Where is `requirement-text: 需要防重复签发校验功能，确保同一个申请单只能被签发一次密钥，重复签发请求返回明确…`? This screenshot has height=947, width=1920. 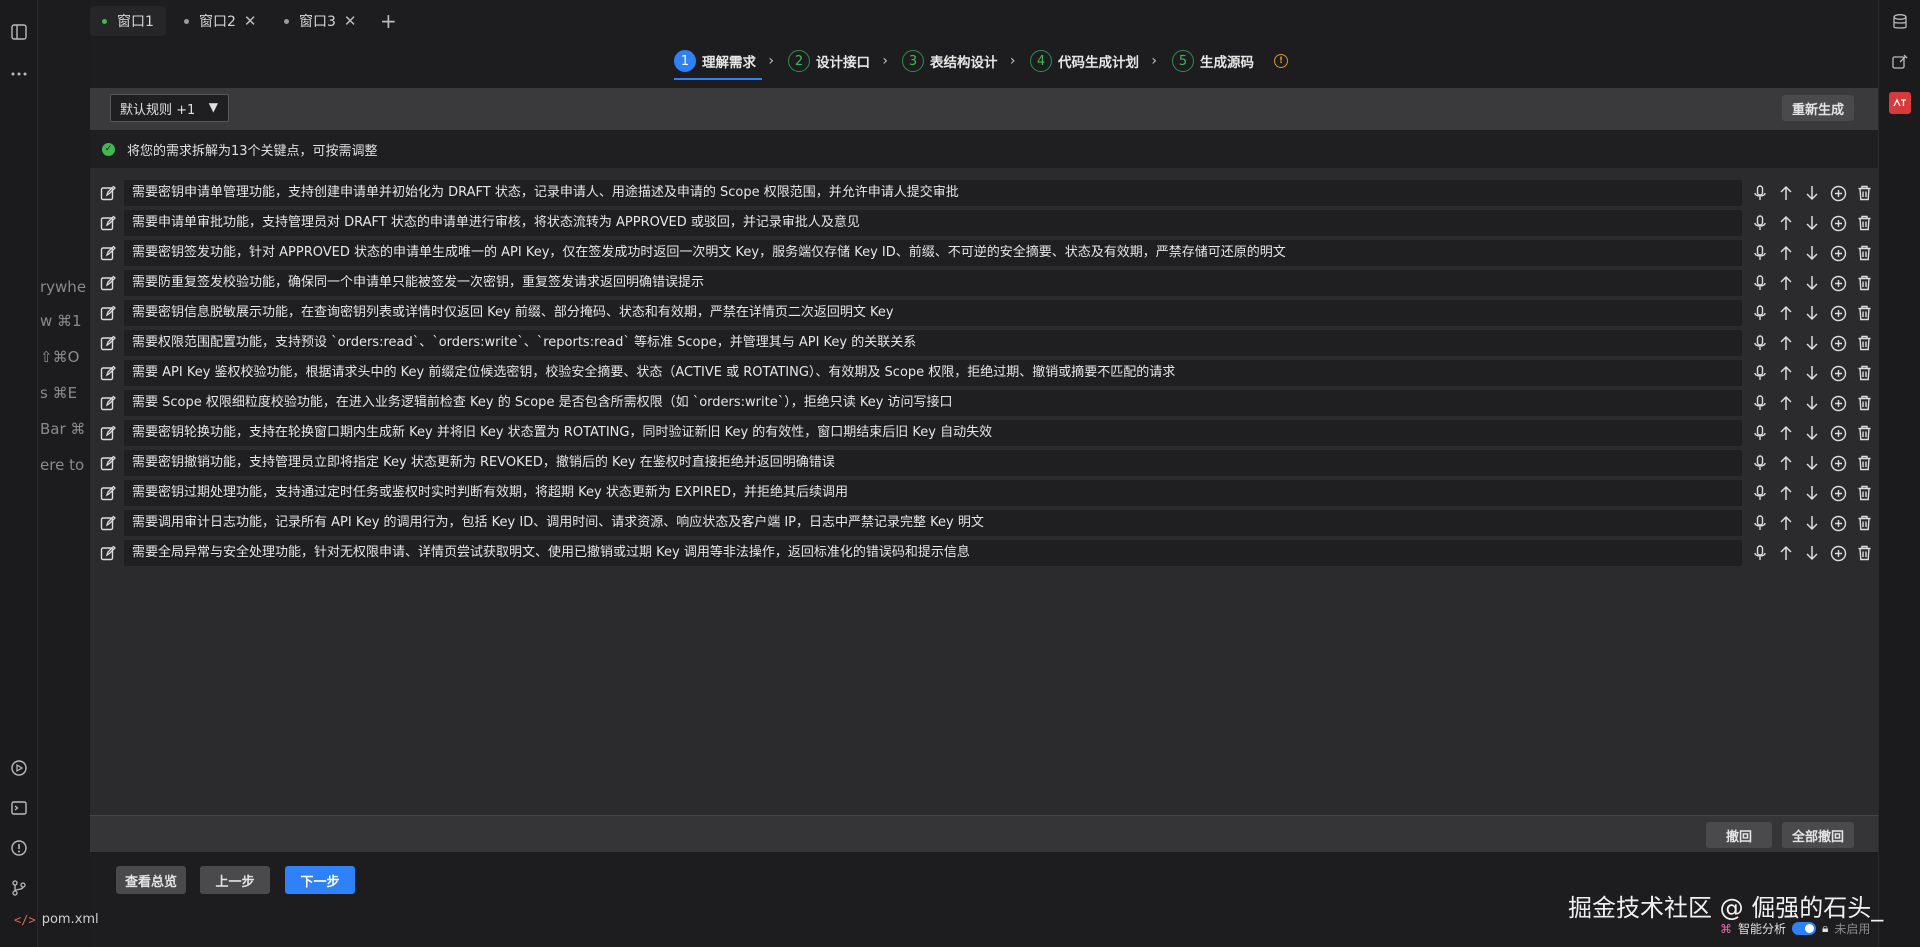 requirement-text: 需要防重复签发校验功能，确保同一个申请单只能被签发一次密钥，重复签发请求返回明确… is located at coordinates (933, 283).